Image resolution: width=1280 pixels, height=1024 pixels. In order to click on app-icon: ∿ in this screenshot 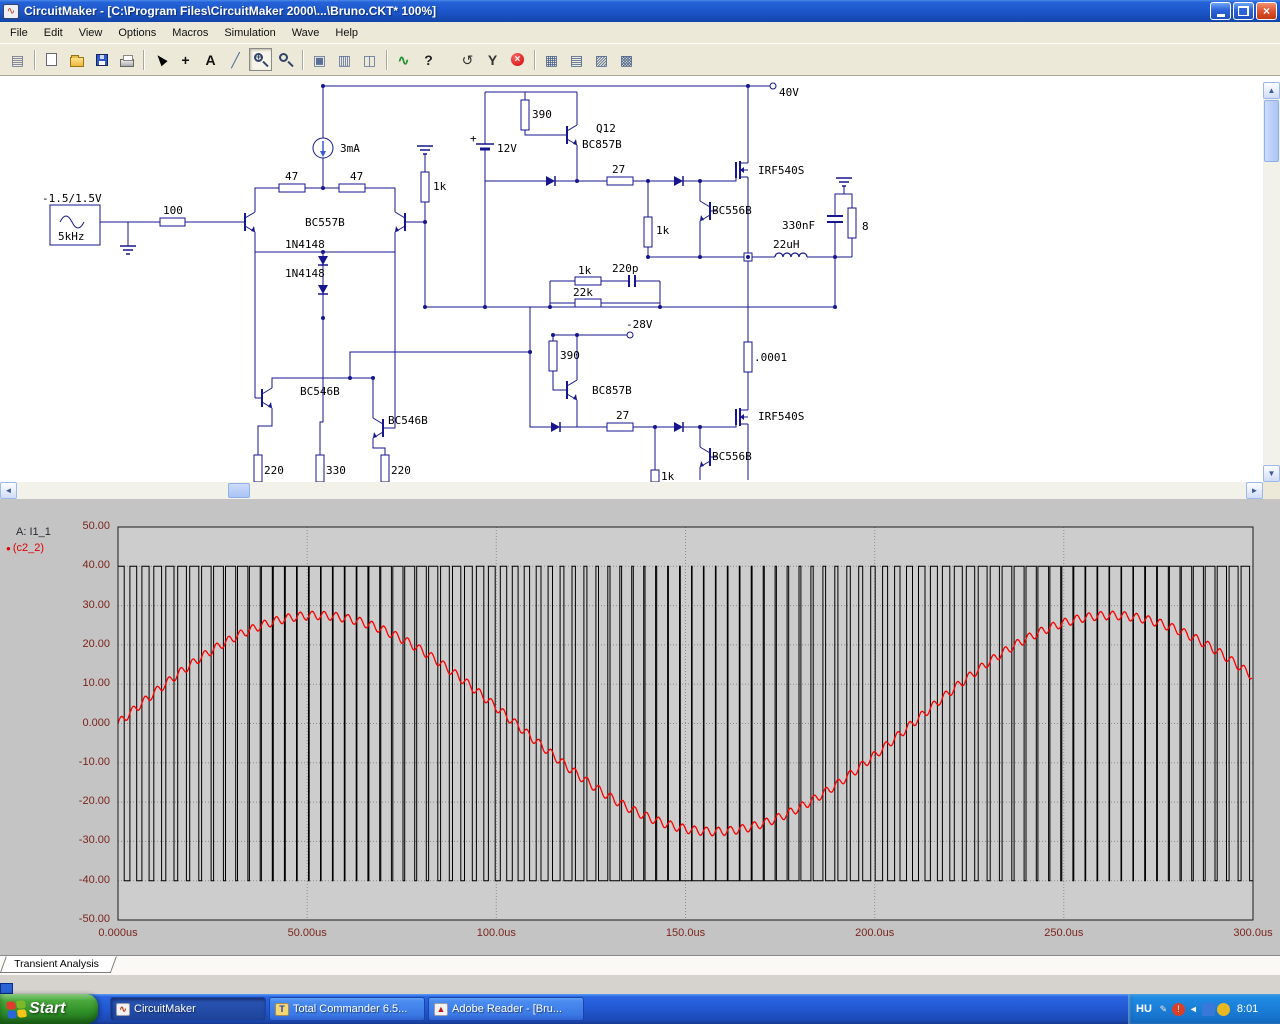, I will do `click(11, 11)`.